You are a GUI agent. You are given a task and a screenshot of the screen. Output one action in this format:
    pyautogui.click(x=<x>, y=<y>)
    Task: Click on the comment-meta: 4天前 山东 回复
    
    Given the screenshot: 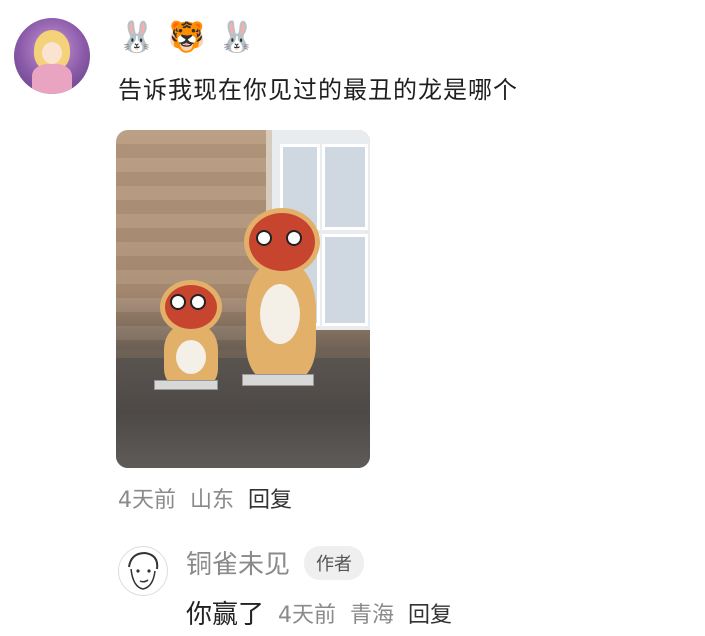 What is the action you would take?
    pyautogui.click(x=205, y=498)
    